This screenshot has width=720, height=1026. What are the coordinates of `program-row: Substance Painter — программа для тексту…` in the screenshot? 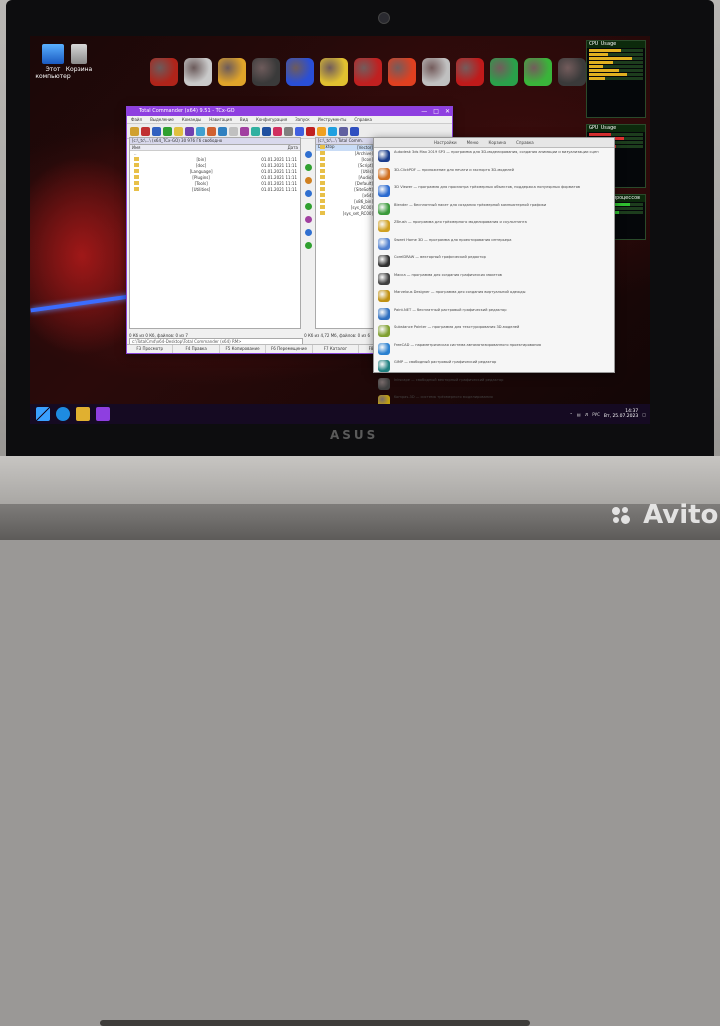 It's located at (494, 334).